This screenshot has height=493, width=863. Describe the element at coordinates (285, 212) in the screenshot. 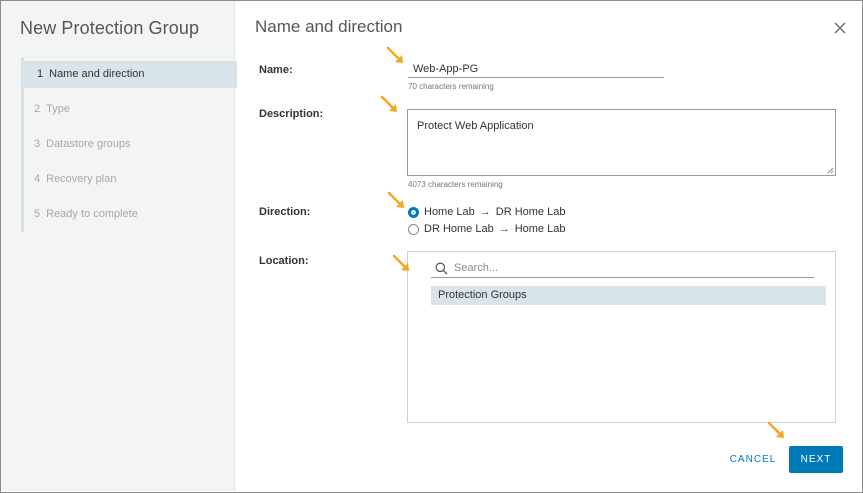

I see `direction-label: Direction:` at that location.